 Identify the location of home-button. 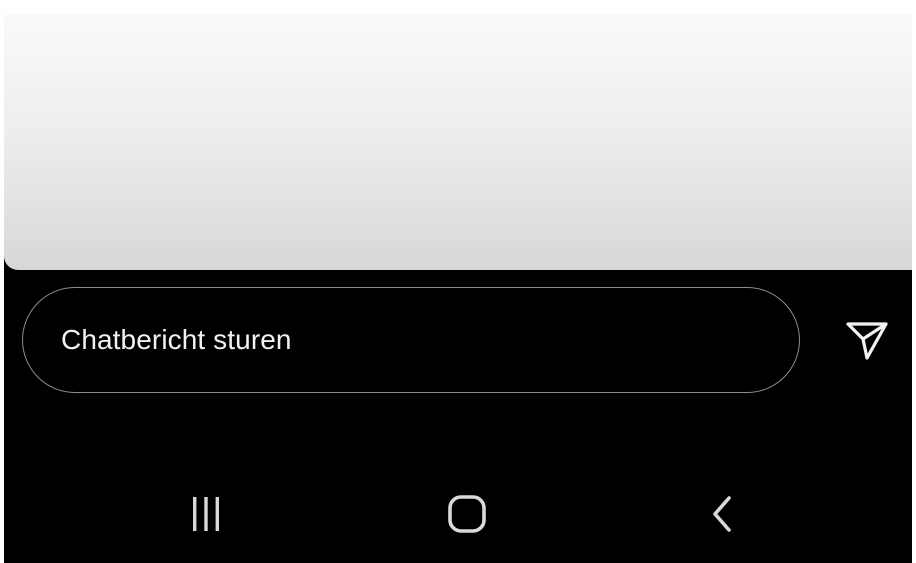
(467, 516).